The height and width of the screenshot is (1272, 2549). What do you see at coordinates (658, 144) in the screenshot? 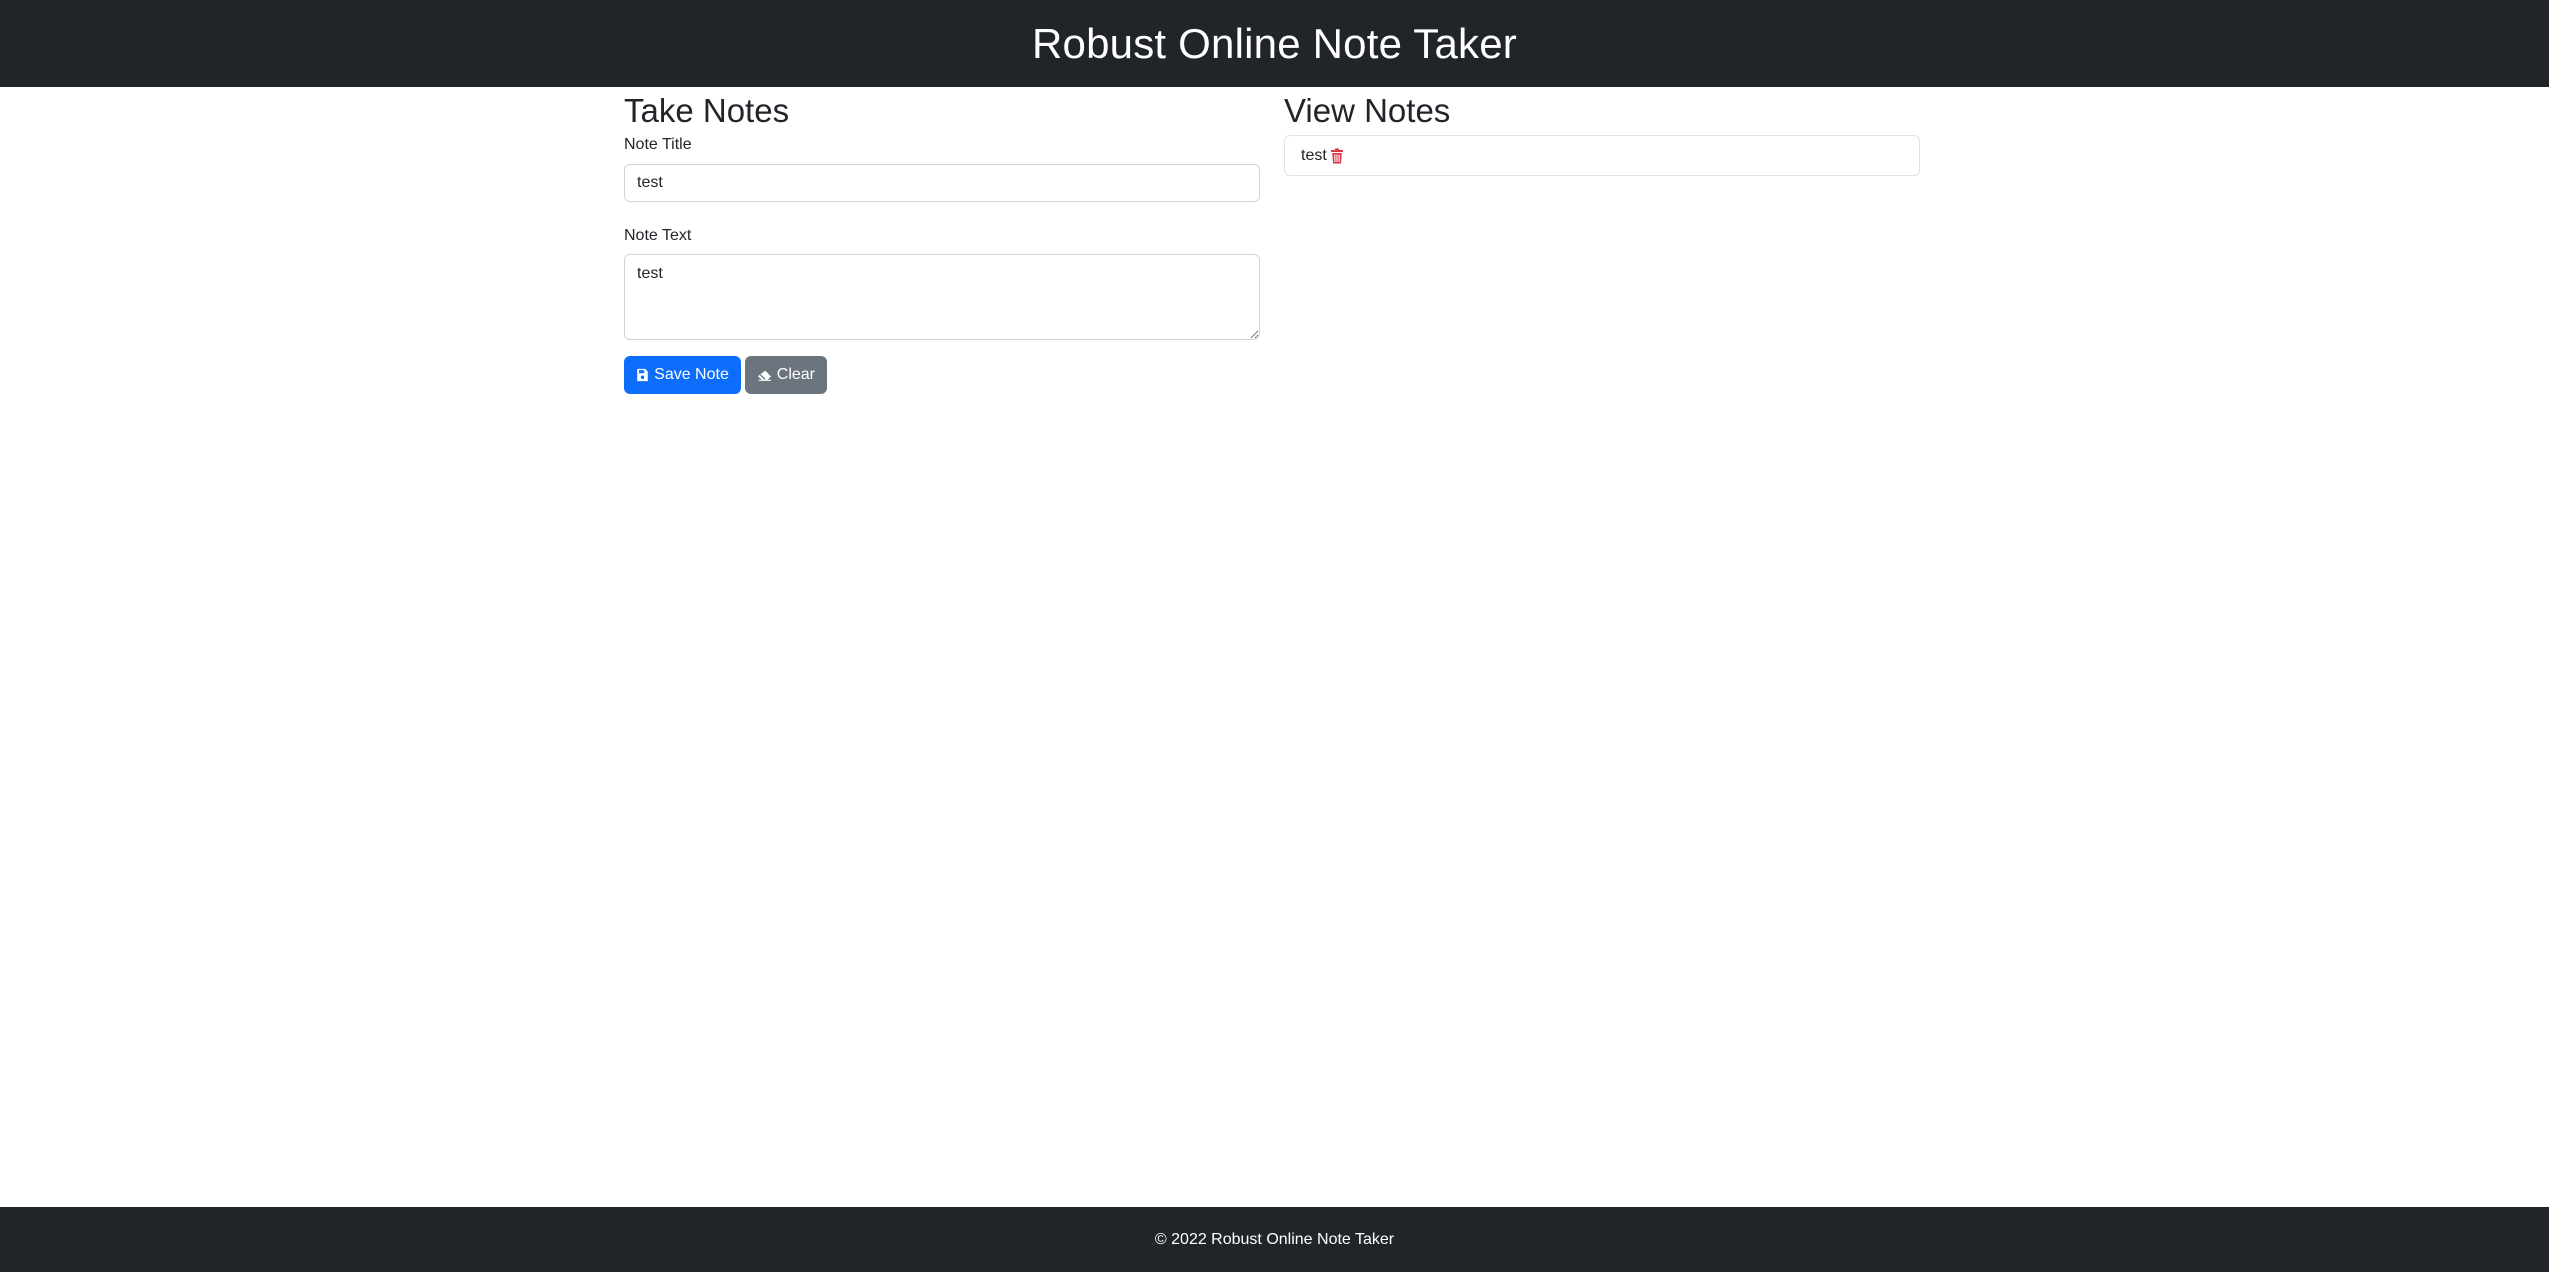
I see `note-title-label: Note Title` at bounding box center [658, 144].